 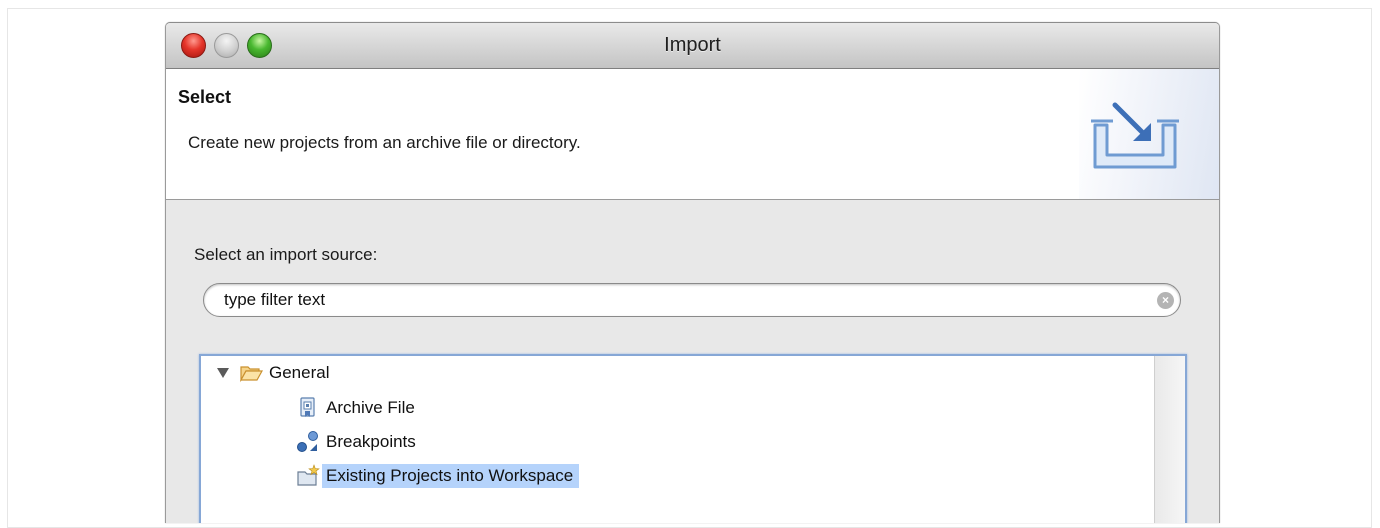 What do you see at coordinates (308, 475) in the screenshot?
I see `existing-projects-icon` at bounding box center [308, 475].